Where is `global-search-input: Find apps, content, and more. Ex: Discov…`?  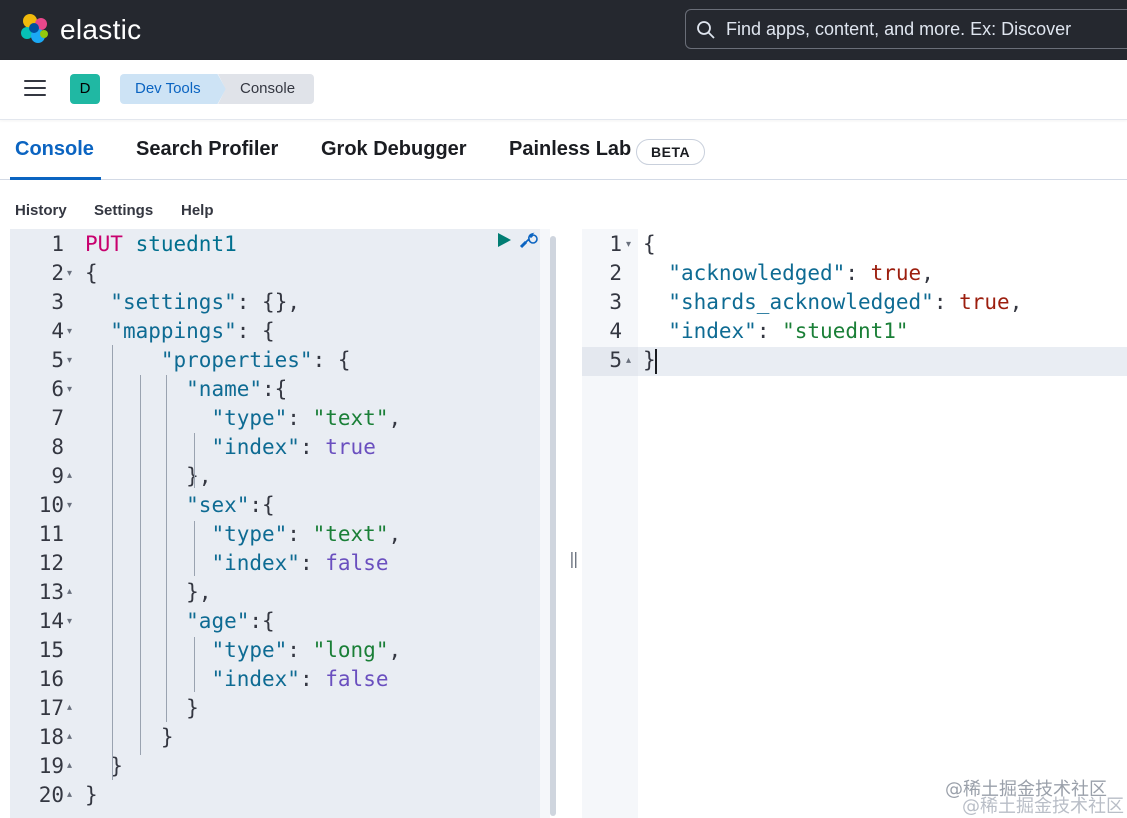 global-search-input: Find apps, content, and more. Ex: Discov… is located at coordinates (906, 29).